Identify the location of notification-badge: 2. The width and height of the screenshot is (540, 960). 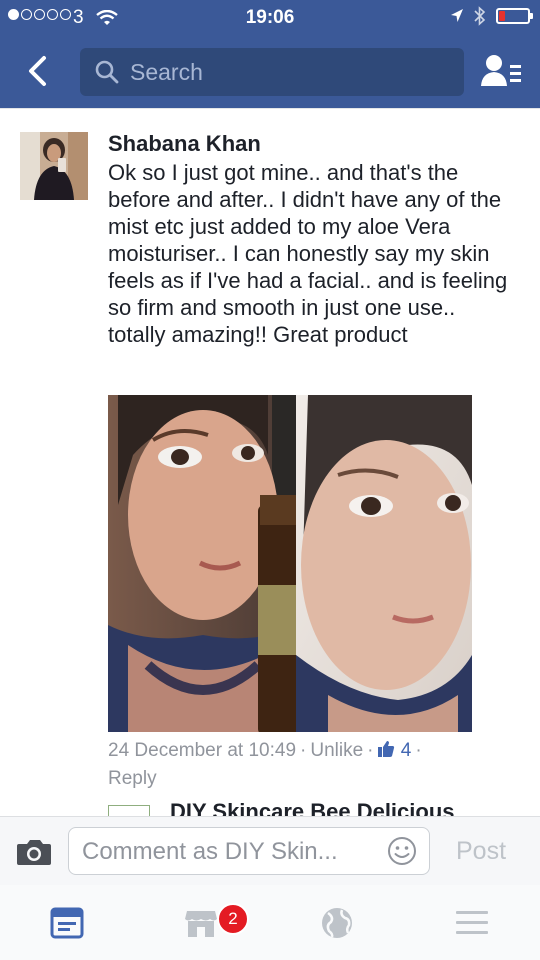
(233, 919).